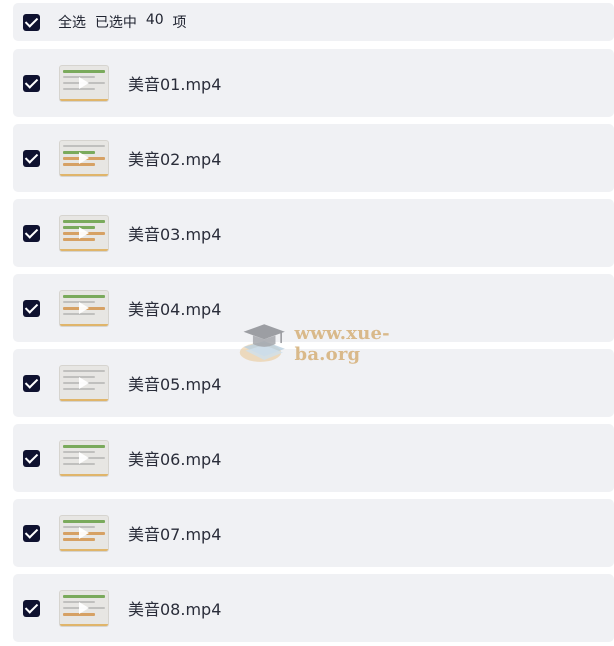 The width and height of the screenshot is (614, 646). I want to click on file-row: 美音07.mp4, so click(313, 533).